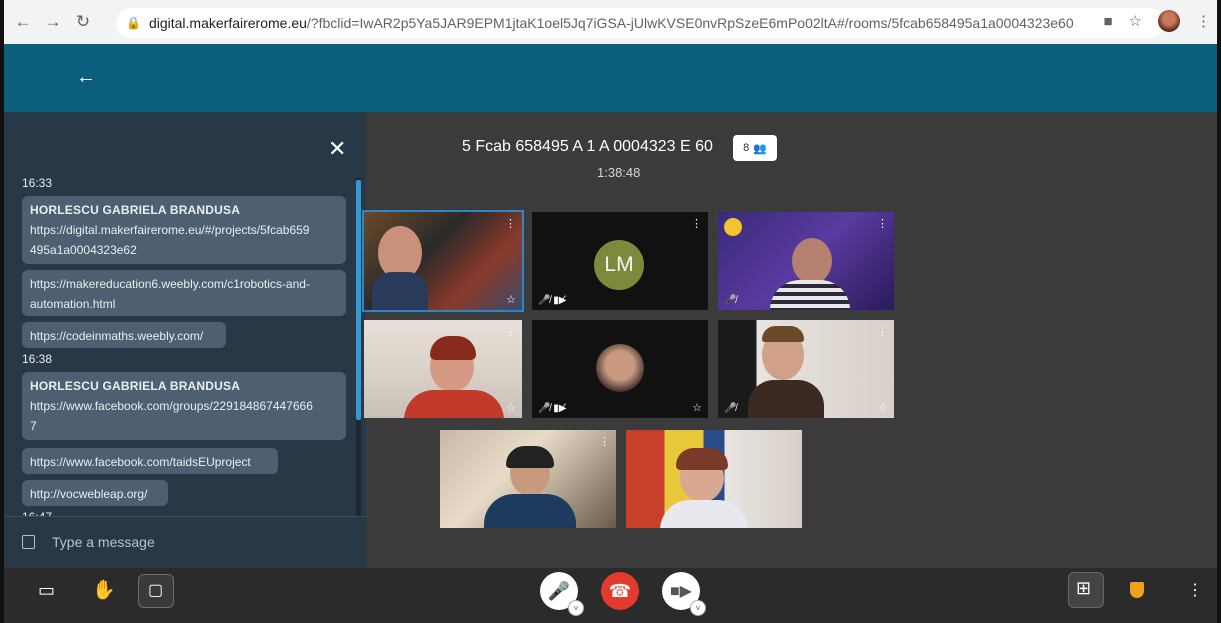 Image resolution: width=1221 pixels, height=623 pixels. What do you see at coordinates (185, 542) in the screenshot?
I see `chat-input-area: Type a message` at bounding box center [185, 542].